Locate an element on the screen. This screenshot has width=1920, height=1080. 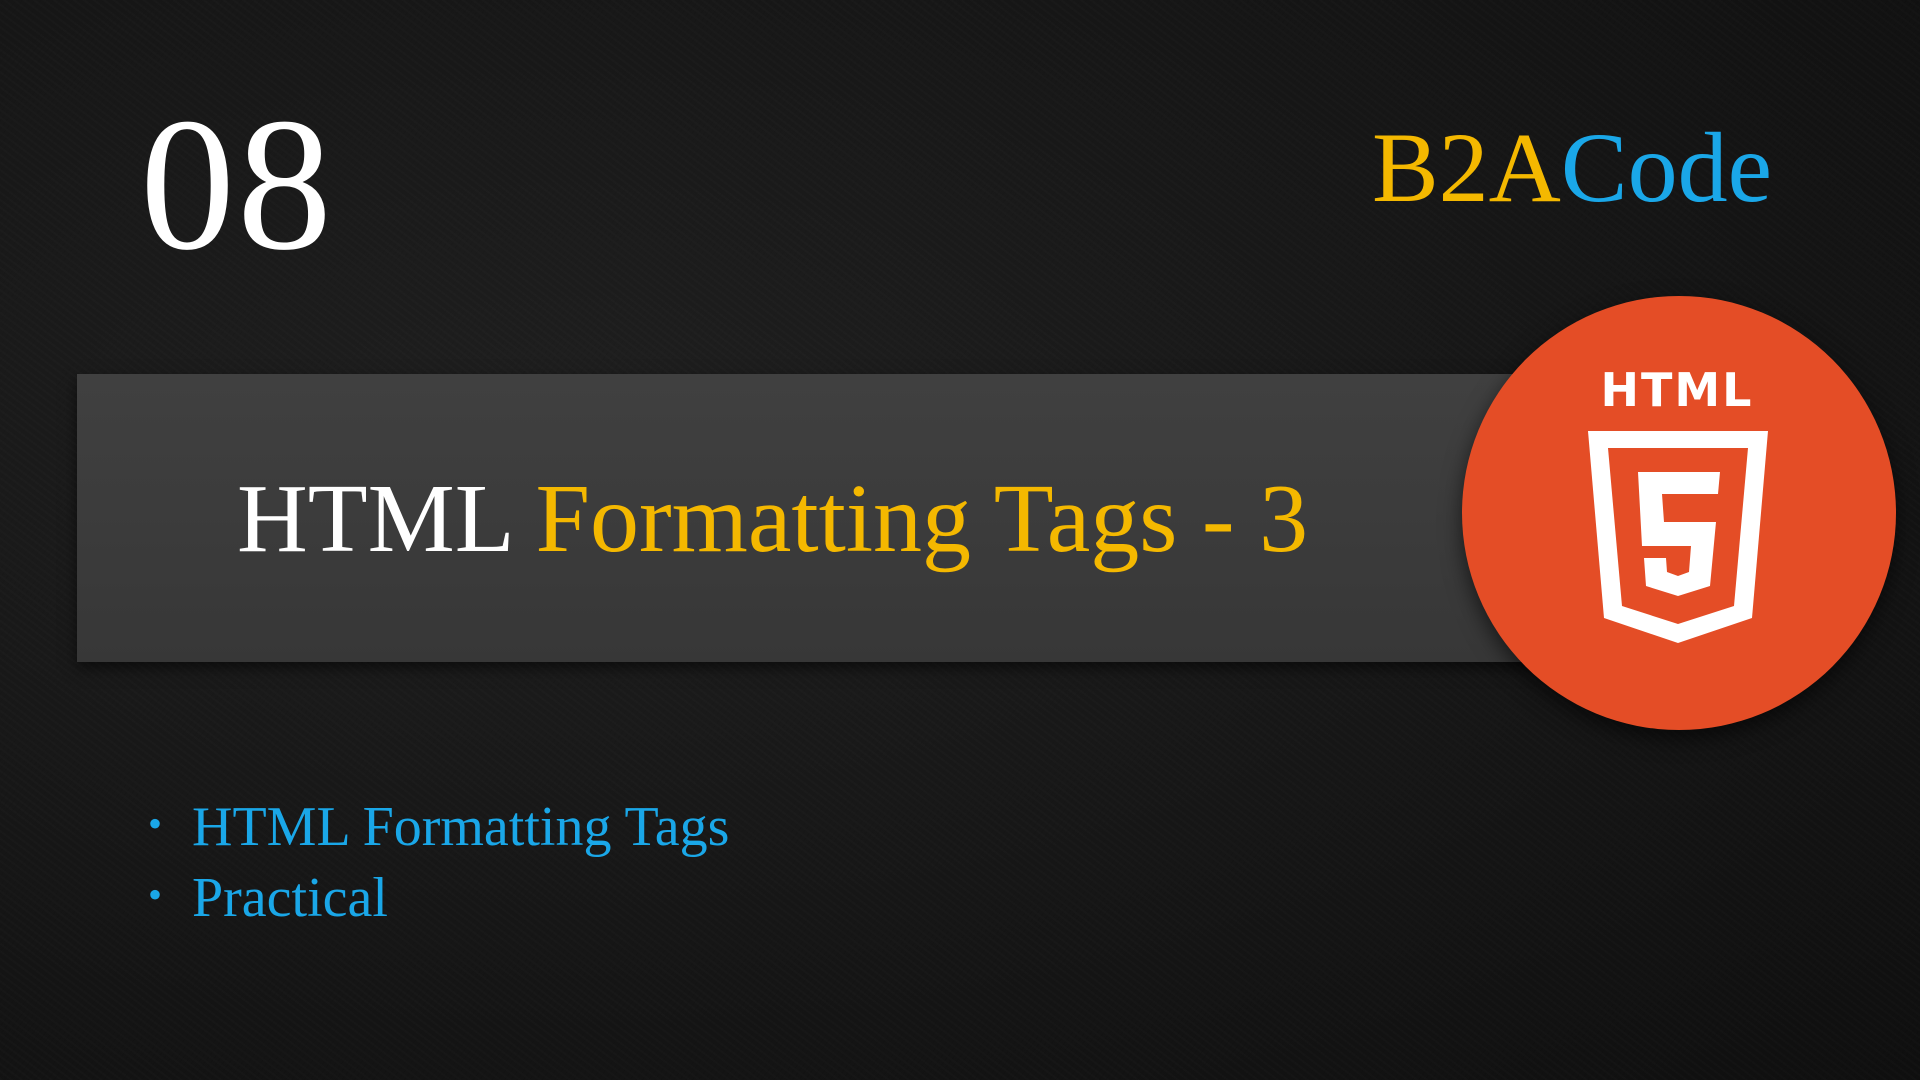
title-yellow-part: Formatting Tags - 3 is located at coordinates (922, 519).